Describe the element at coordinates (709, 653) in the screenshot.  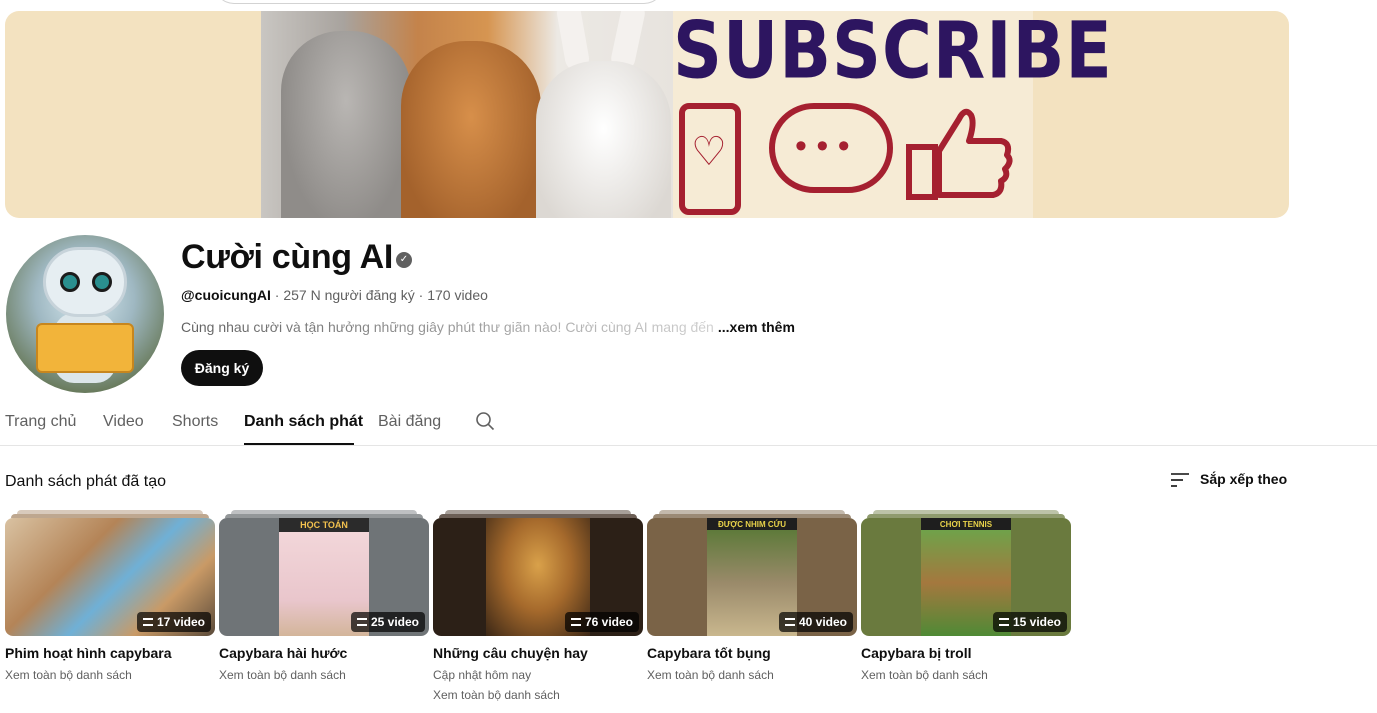
I see `playlist-title: Capybara tốt bụng` at that location.